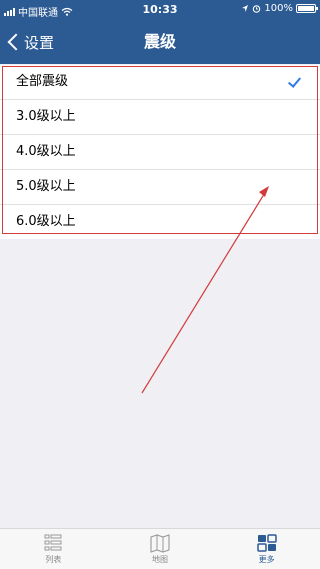  I want to click on magnitude-option-4: 4.0级以上, so click(160, 152).